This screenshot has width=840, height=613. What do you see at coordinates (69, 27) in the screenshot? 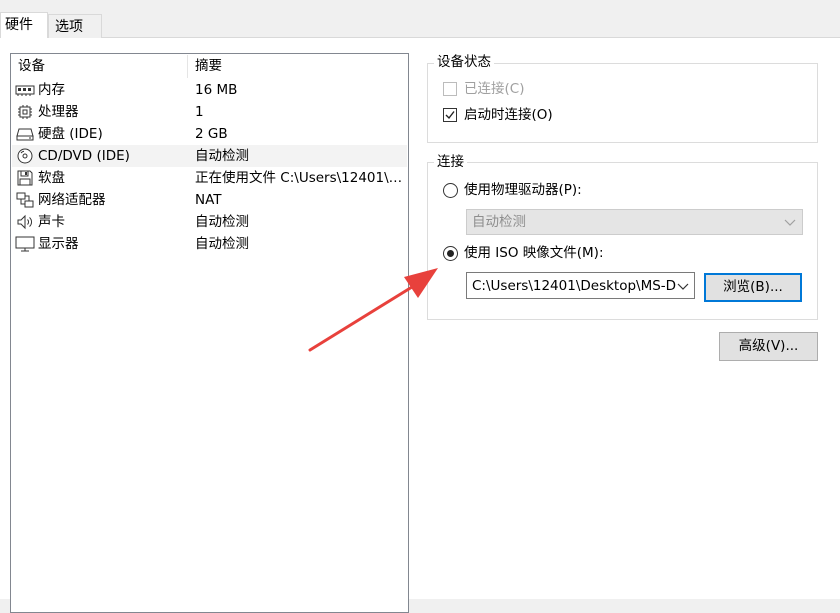
I see `tab-options-label: 选项` at bounding box center [69, 27].